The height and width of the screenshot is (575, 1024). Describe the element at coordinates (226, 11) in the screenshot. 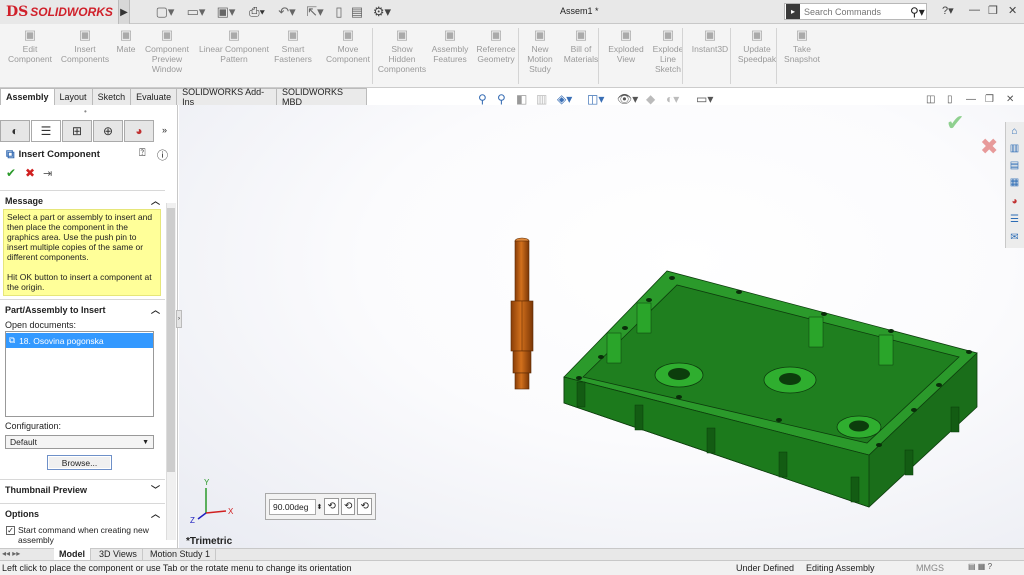

I see `save-icon: ▣▾` at that location.